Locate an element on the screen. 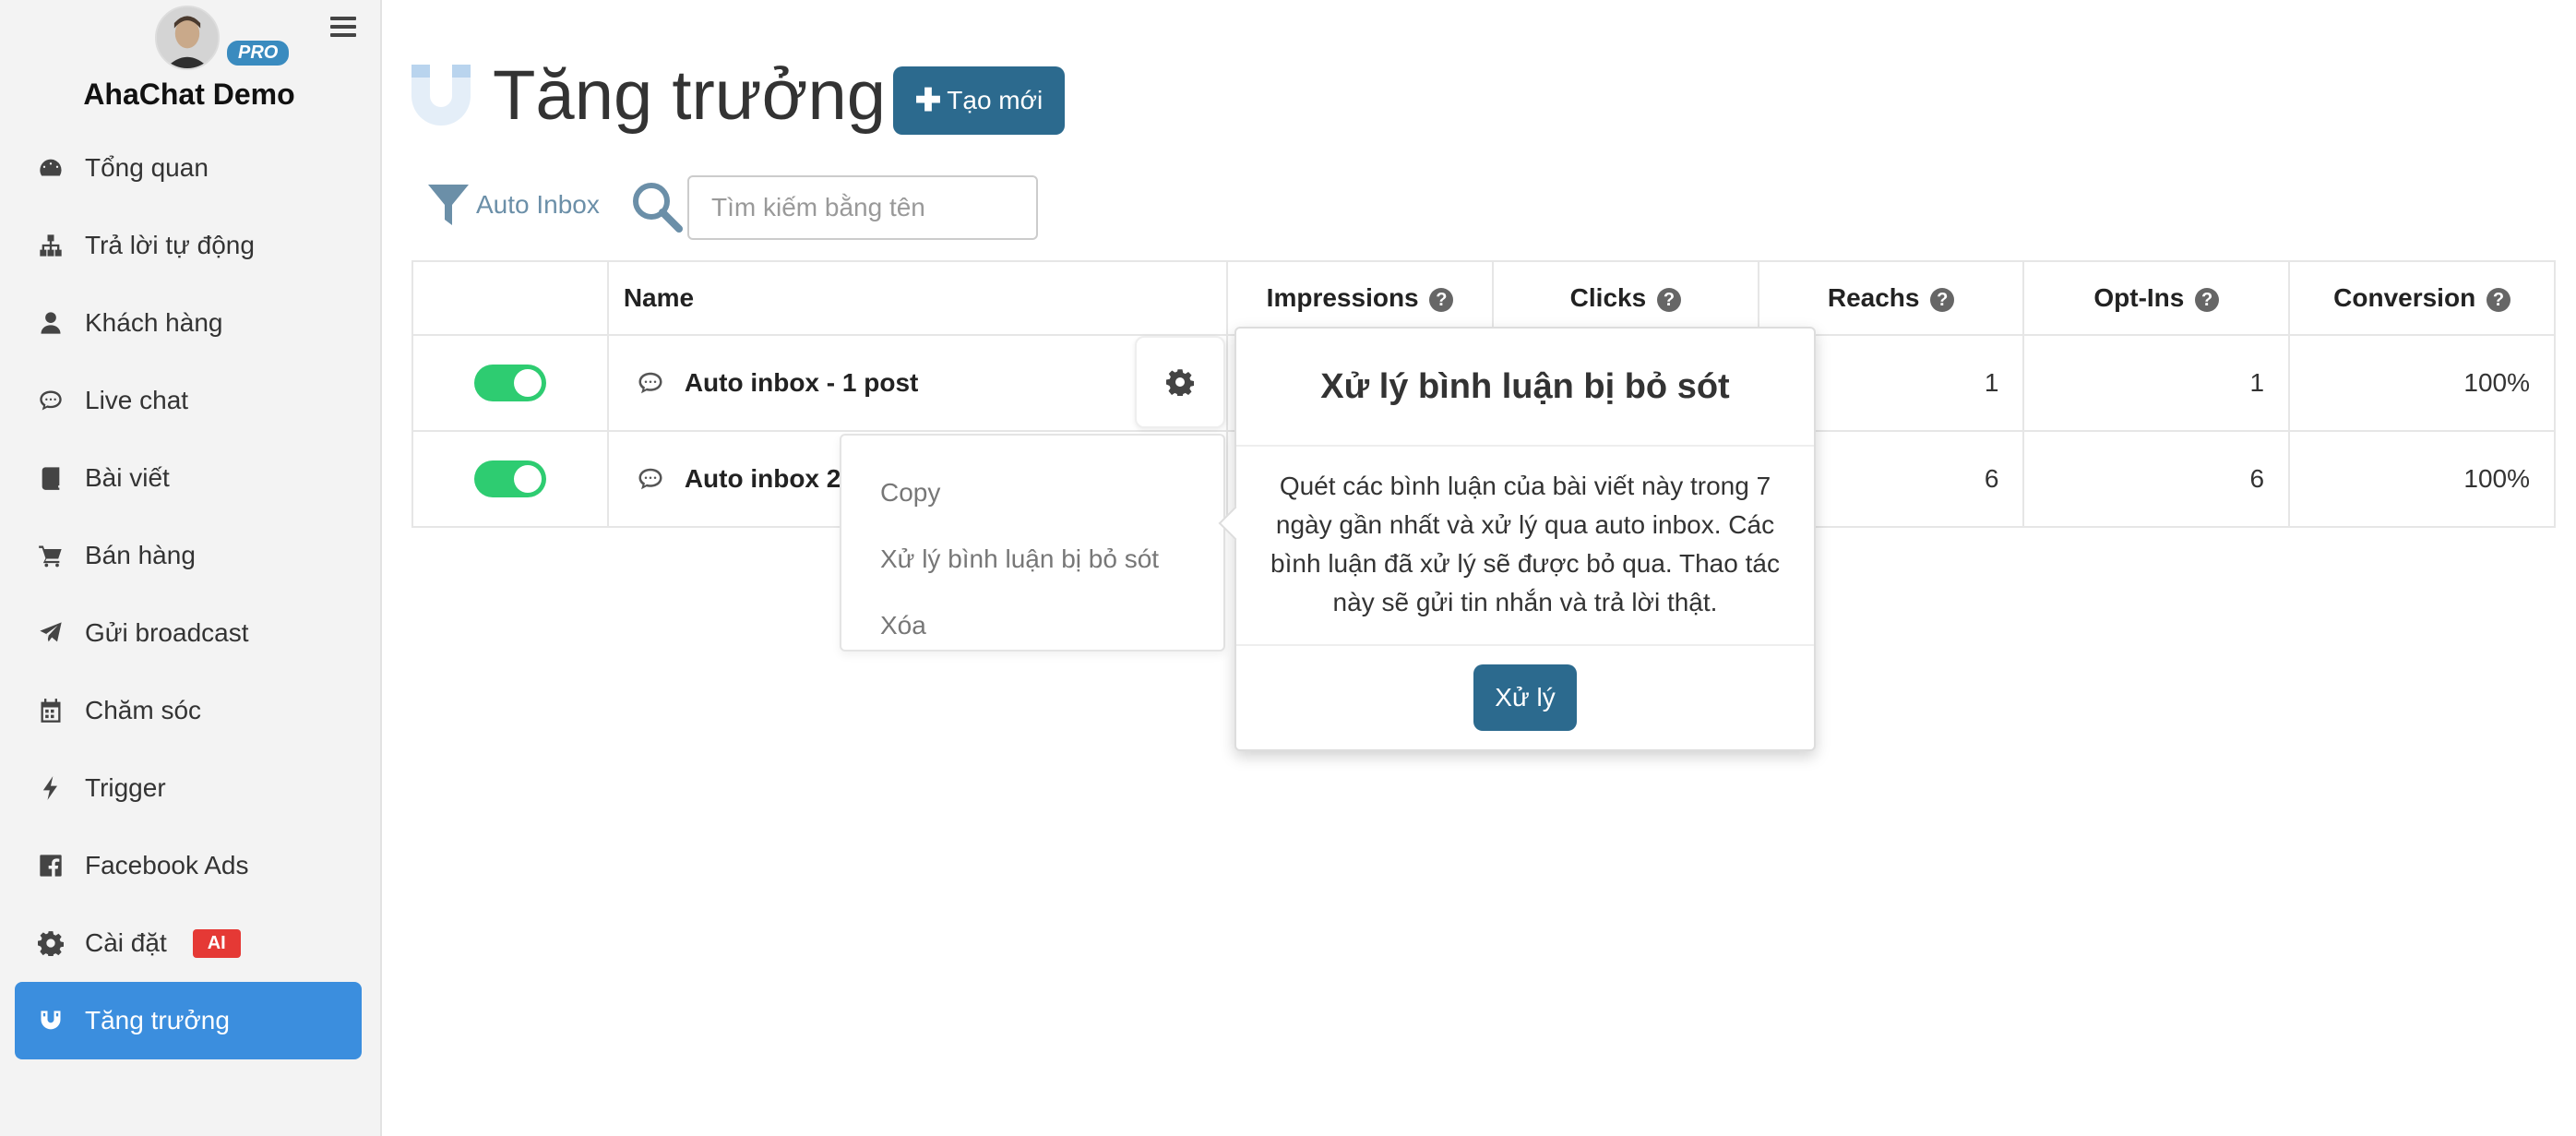 The height and width of the screenshot is (1136, 2576). dashboard-icon is located at coordinates (51, 168).